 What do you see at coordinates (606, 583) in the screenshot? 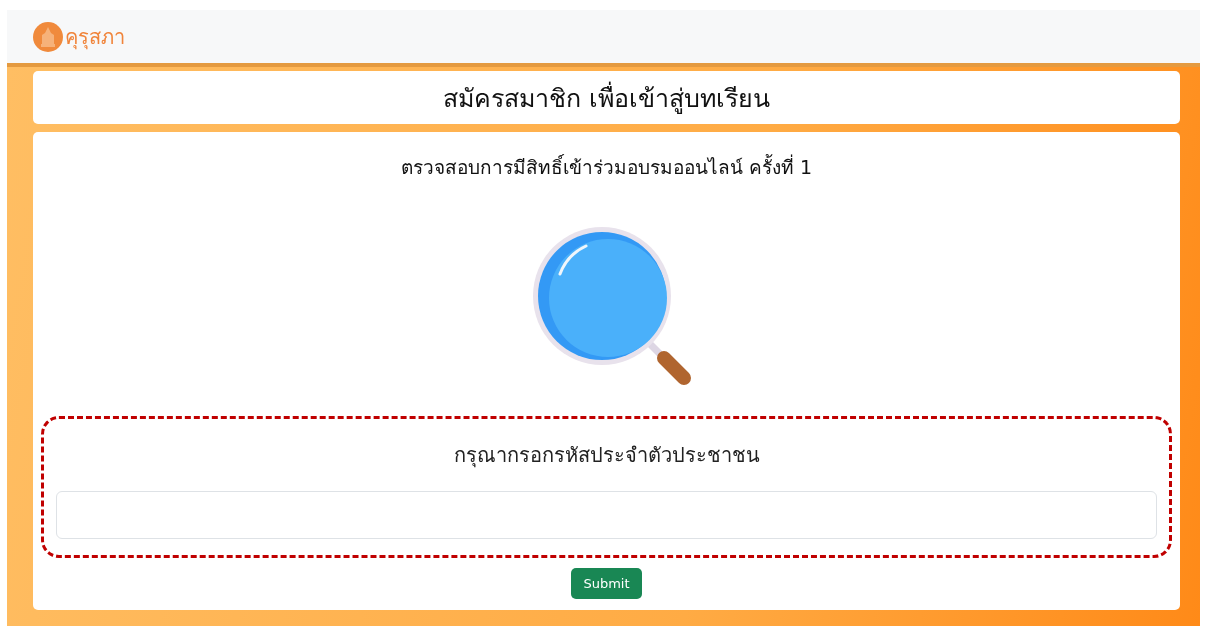
I see `submit-button: Submit` at bounding box center [606, 583].